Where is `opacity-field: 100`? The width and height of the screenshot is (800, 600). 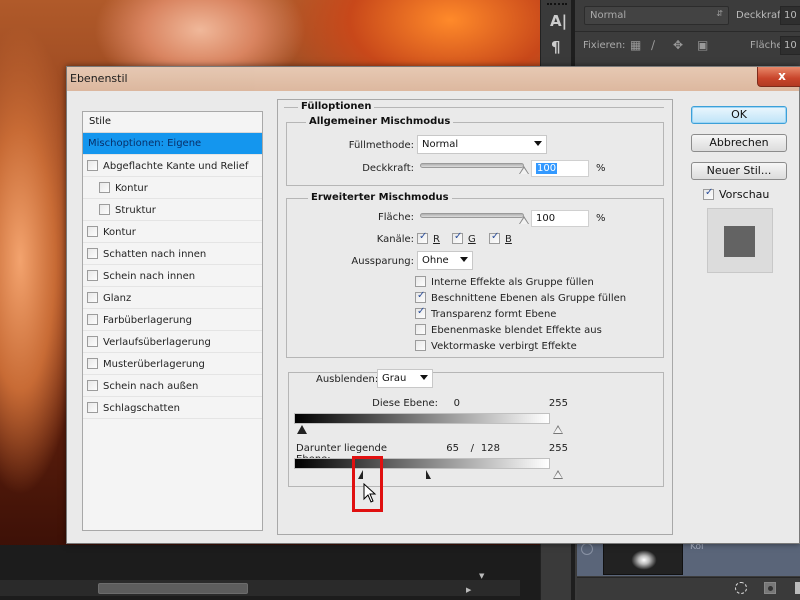 opacity-field: 100 is located at coordinates (560, 168).